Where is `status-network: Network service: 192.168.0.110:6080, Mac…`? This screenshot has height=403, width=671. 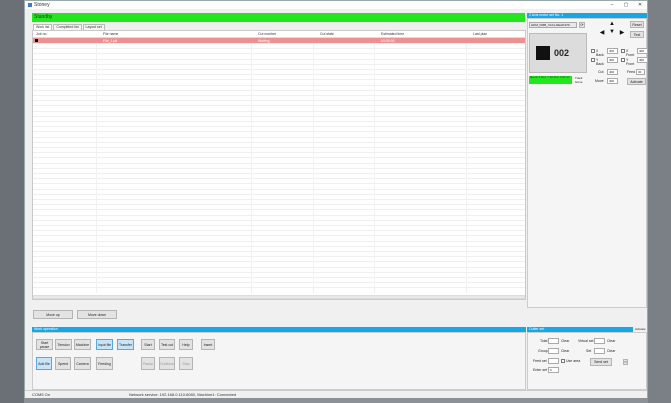 status-network: Network service: 192.168.0.110:6080, Mac… is located at coordinates (183, 394).